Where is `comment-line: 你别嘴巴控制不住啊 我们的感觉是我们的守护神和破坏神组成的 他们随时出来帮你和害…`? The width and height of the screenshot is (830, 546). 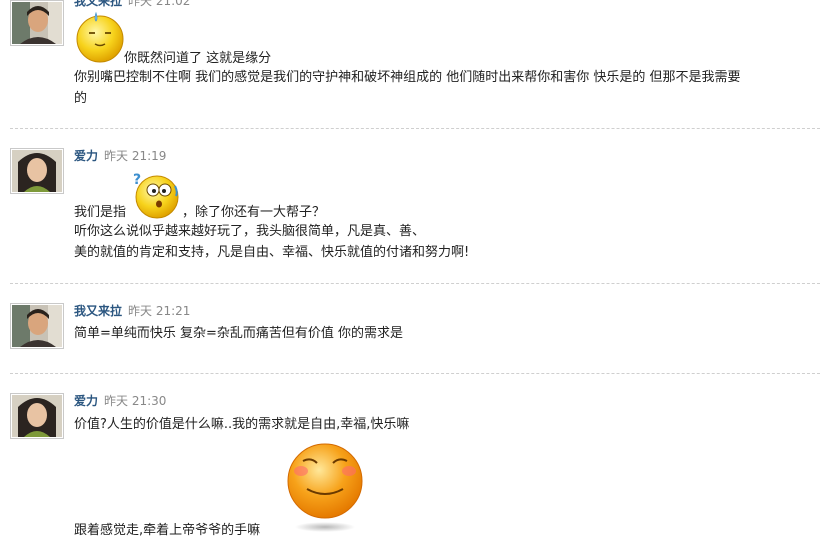 comment-line: 你别嘴巴控制不住啊 我们的感觉是我们的守护神和破坏神组成的 他们随时出来帮你和害… is located at coordinates (407, 77).